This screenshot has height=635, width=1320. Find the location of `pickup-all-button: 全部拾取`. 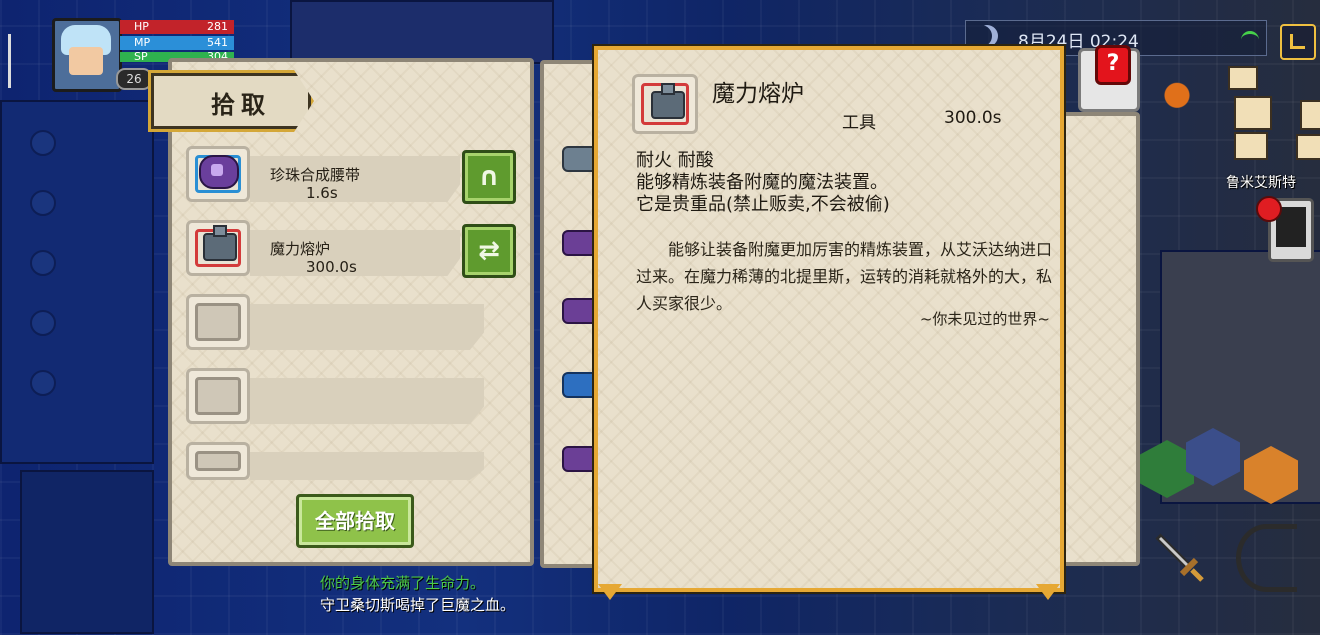

pickup-all-button: 全部拾取 is located at coordinates (355, 521).